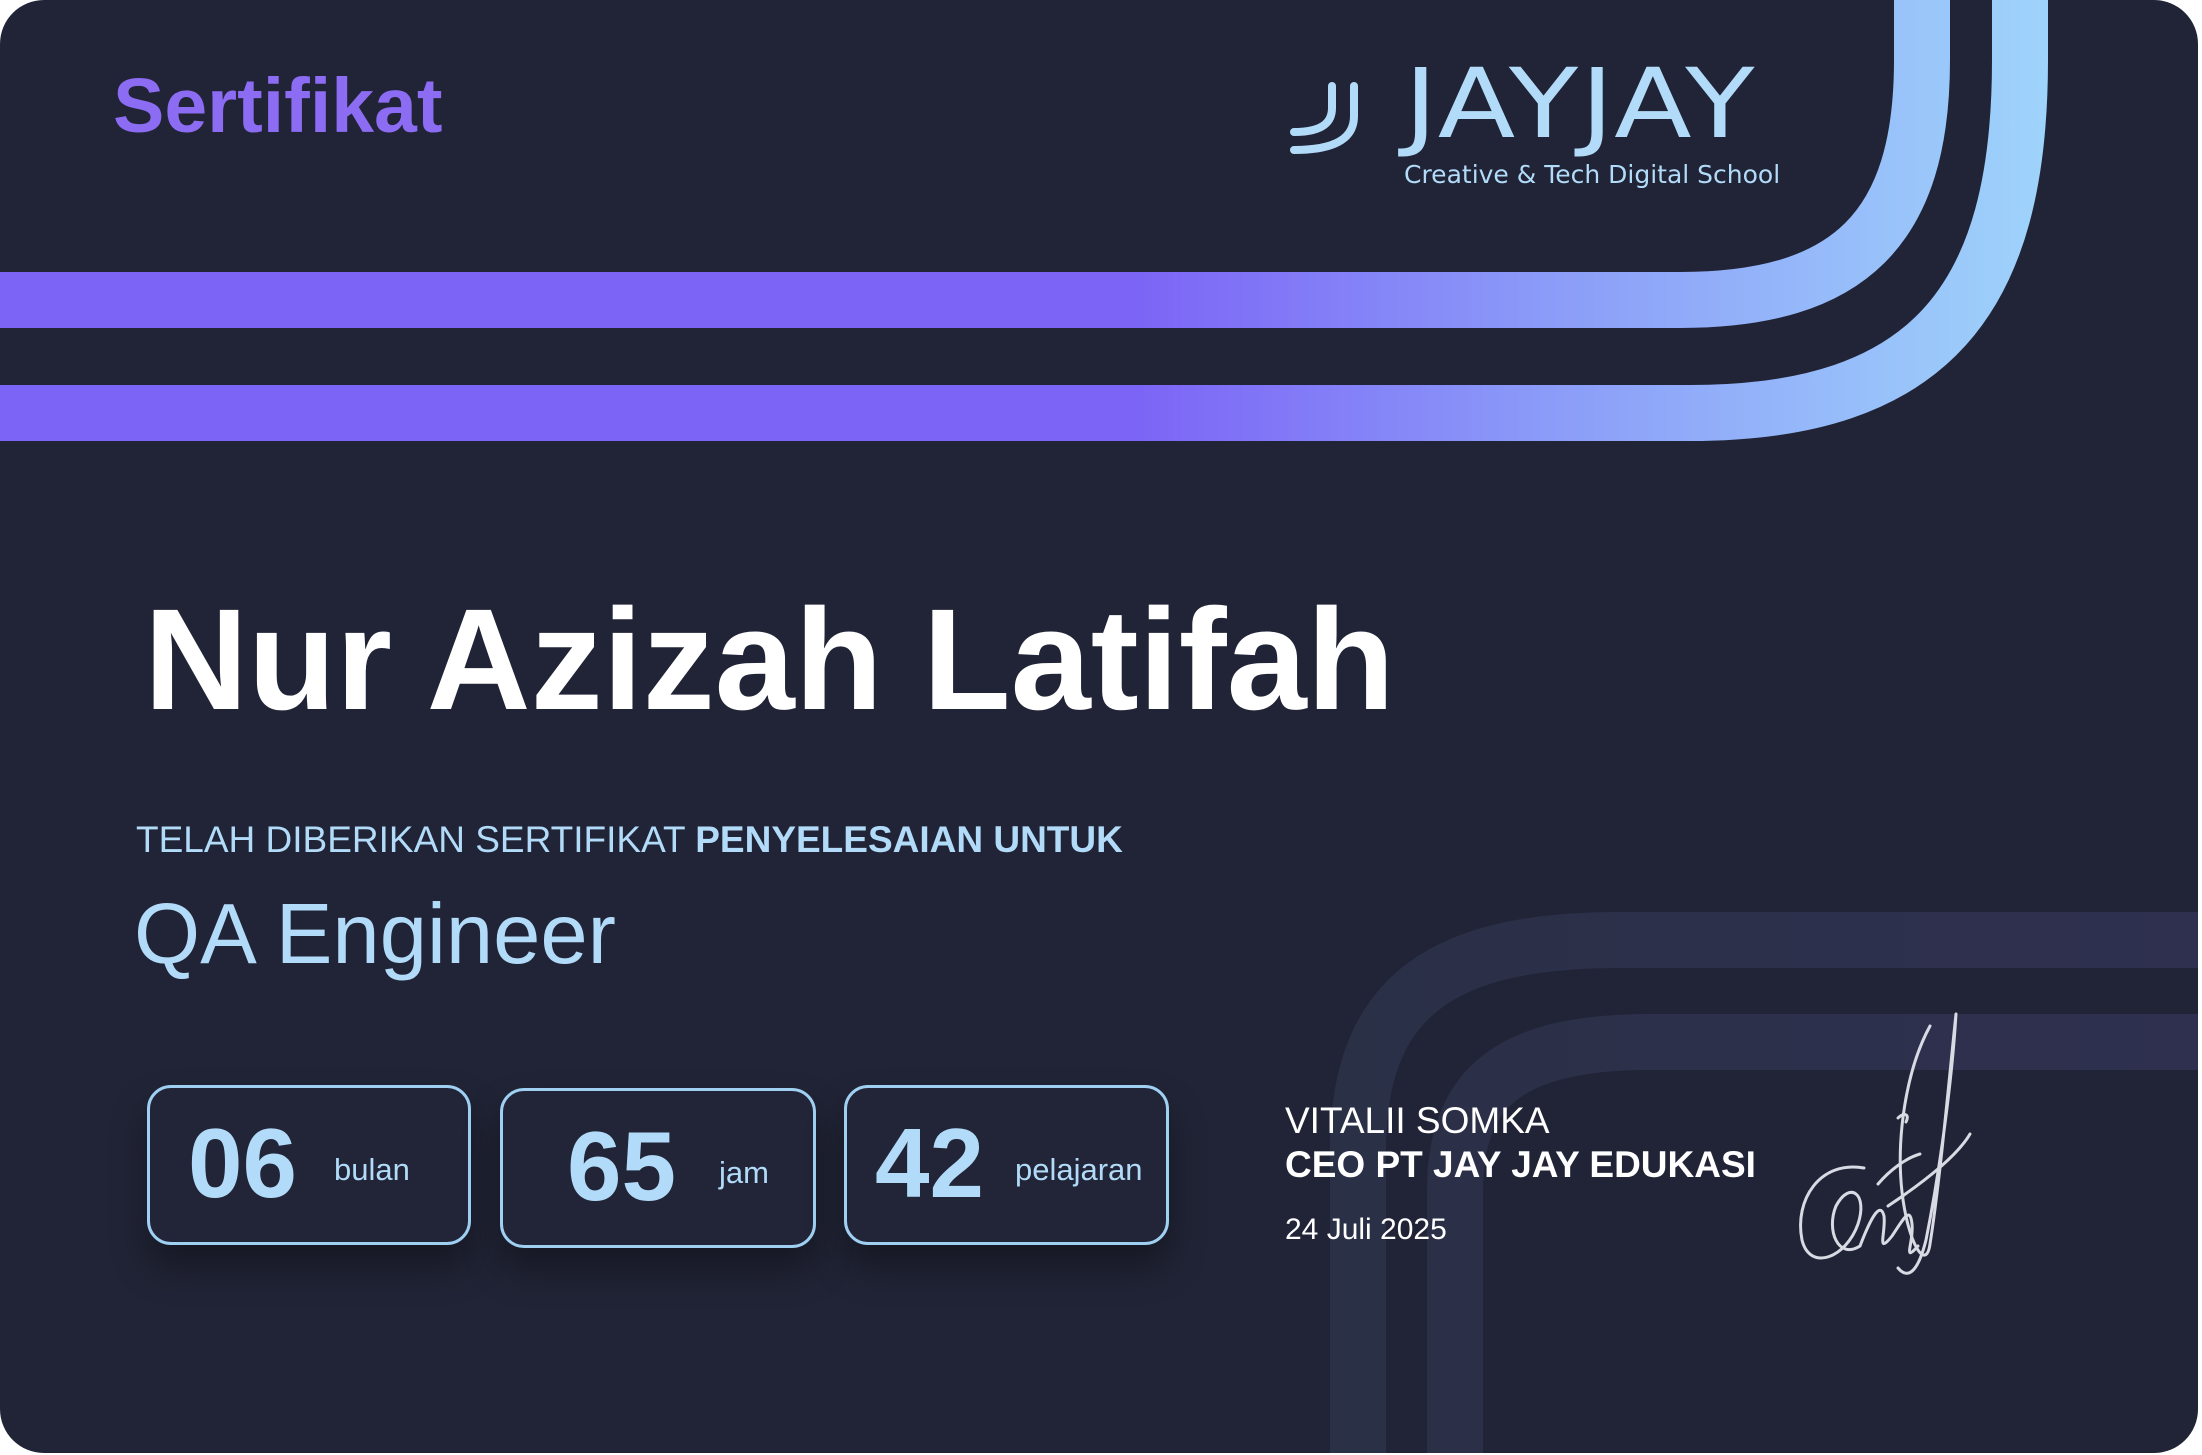 This screenshot has width=2202, height=1455. What do you see at coordinates (416, 839) in the screenshot?
I see `completion-statement-regular: TELAH DIBERIKAN SERTIFIKAT` at bounding box center [416, 839].